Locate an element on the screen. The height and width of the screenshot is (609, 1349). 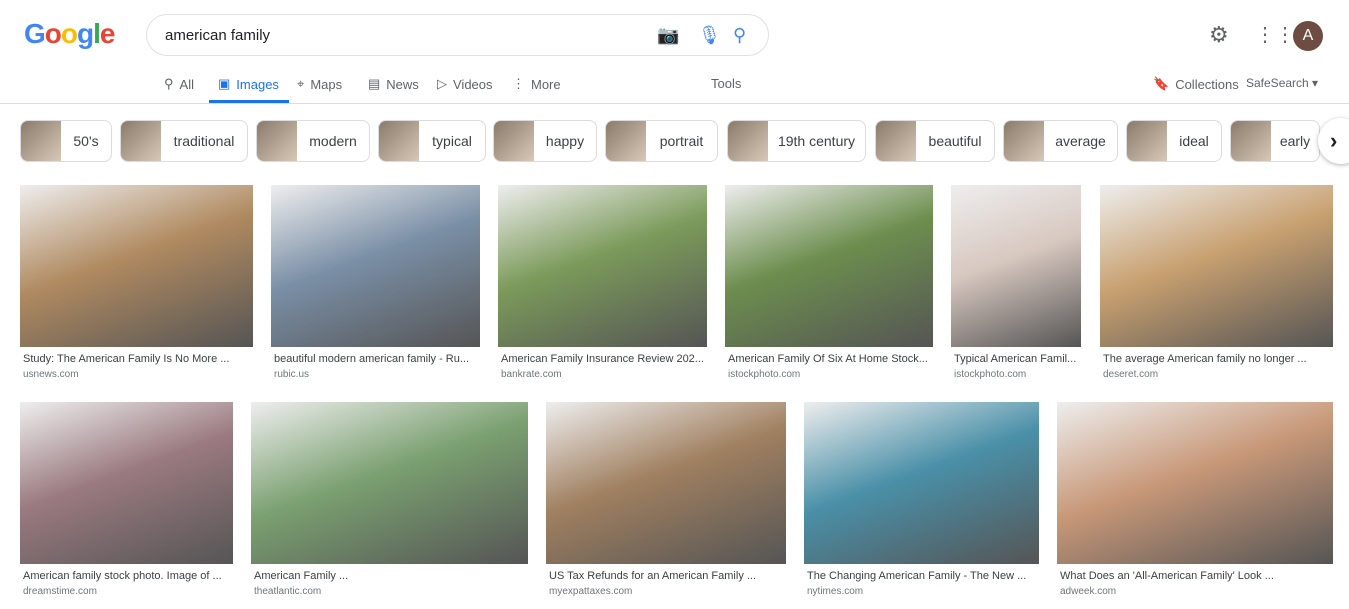
chip-4: happy is located at coordinates (545, 141).